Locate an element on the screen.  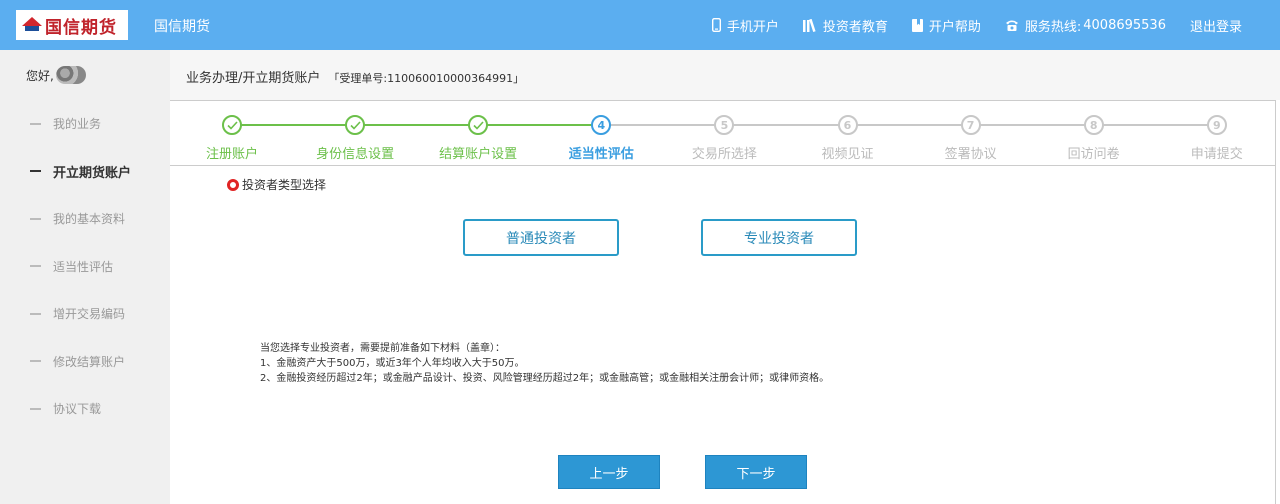
logout-label: 退出登录 is located at coordinates (1215, 27).